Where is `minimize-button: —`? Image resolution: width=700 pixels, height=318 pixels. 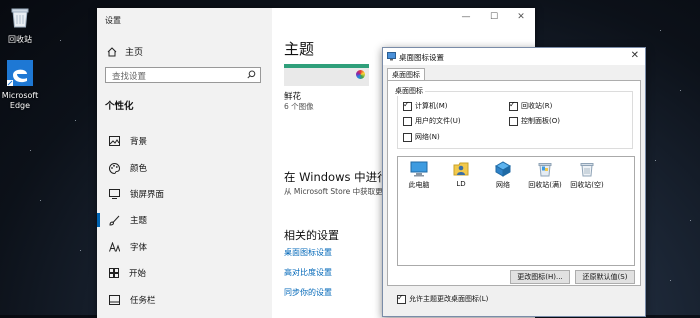
minimize-button: — is located at coordinates (466, 19).